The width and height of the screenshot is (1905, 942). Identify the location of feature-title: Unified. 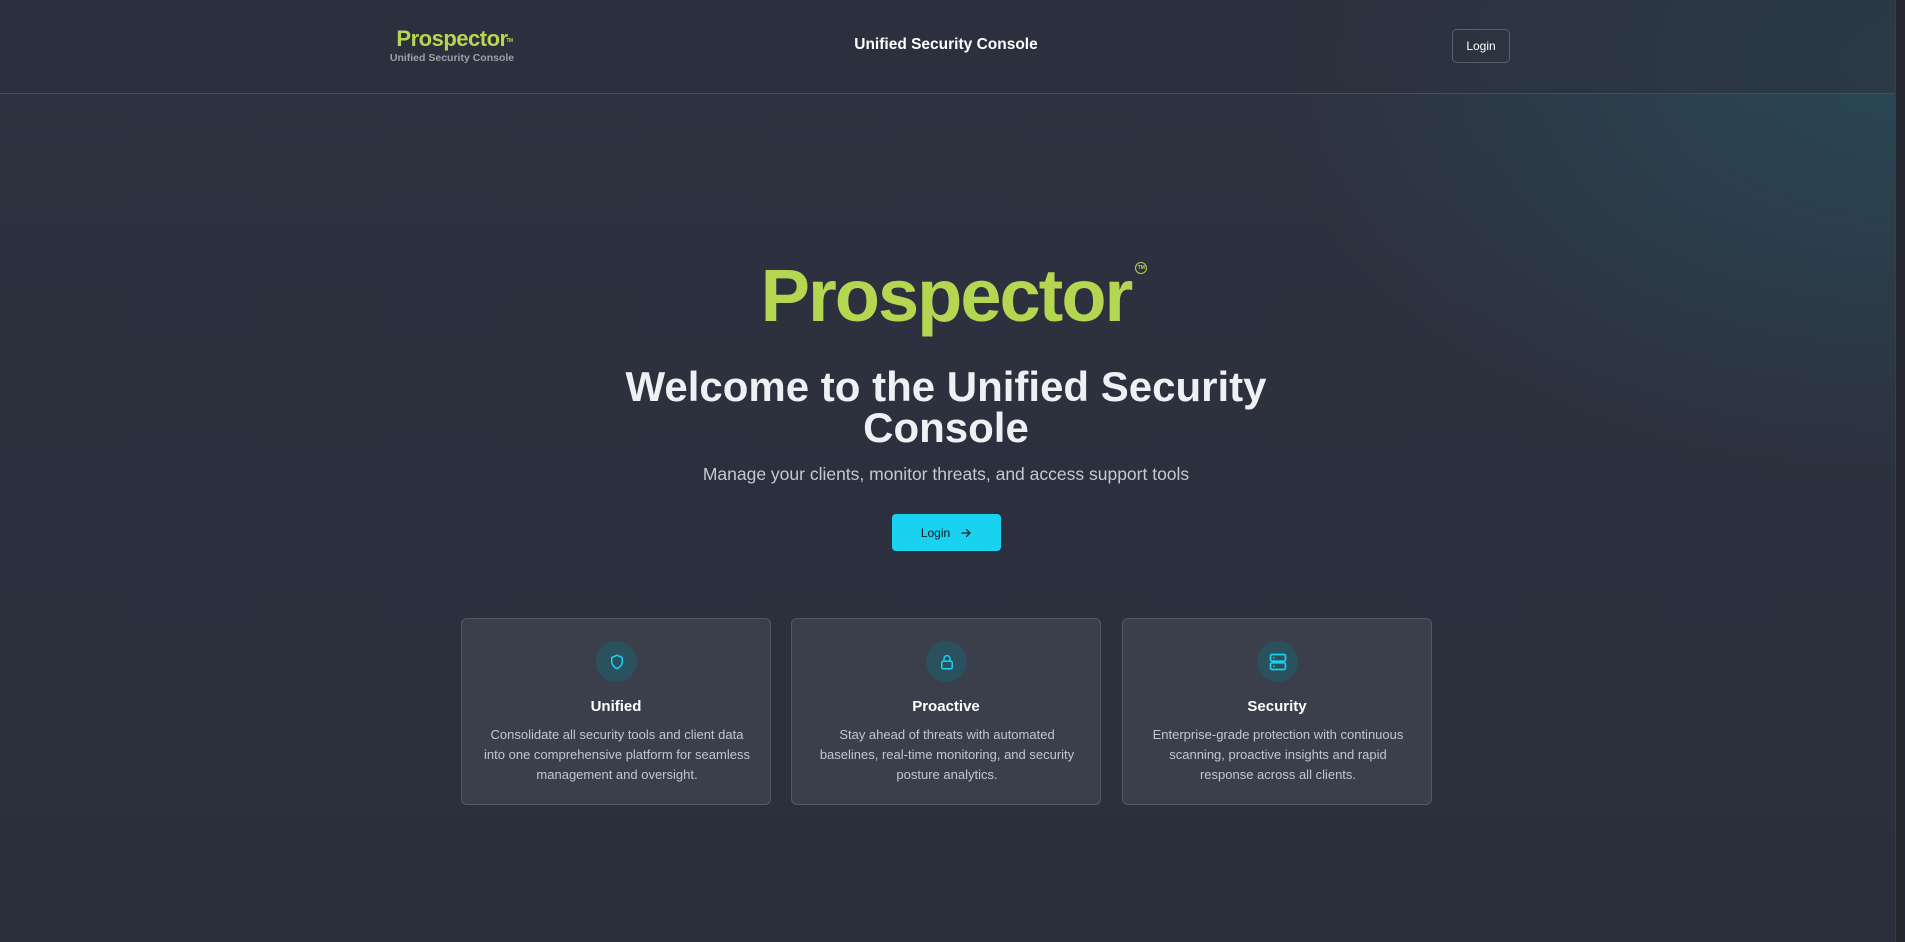
(616, 706).